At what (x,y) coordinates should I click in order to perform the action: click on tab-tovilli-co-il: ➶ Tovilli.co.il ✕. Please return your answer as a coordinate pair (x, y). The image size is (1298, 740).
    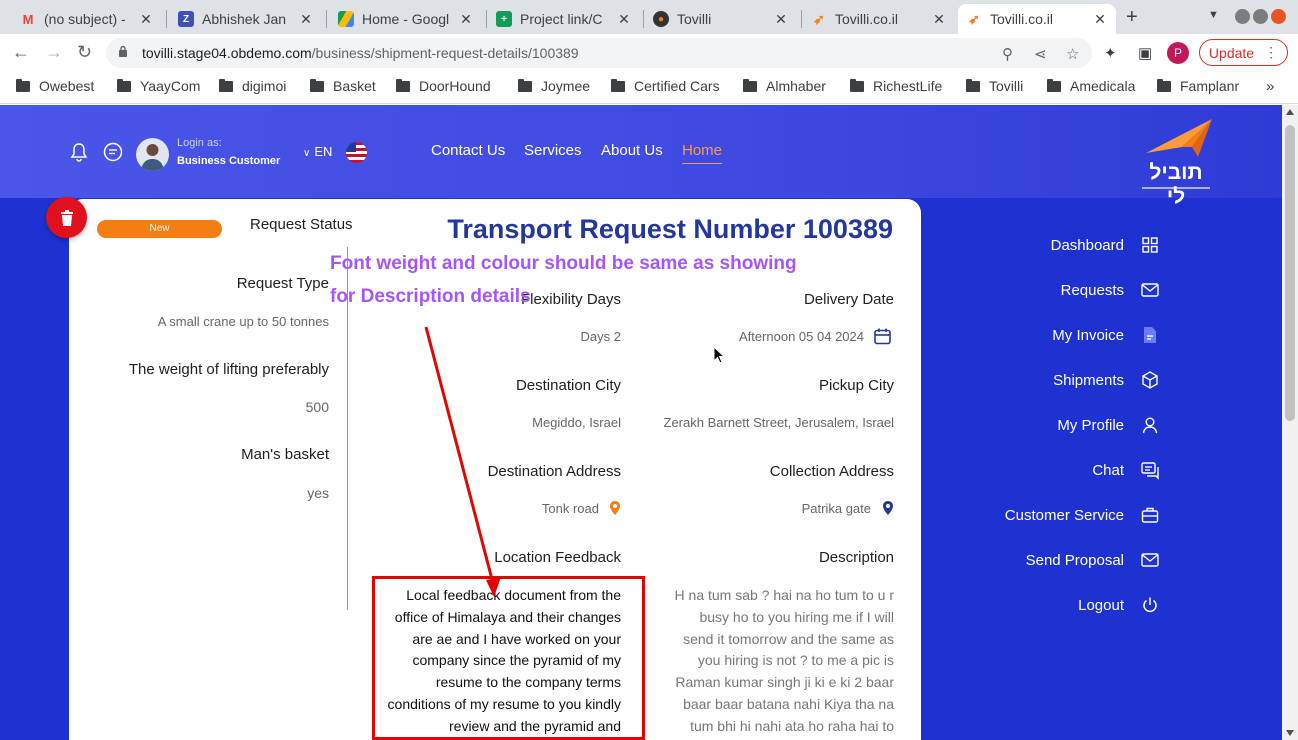
    Looking at the image, I should click on (879, 19).